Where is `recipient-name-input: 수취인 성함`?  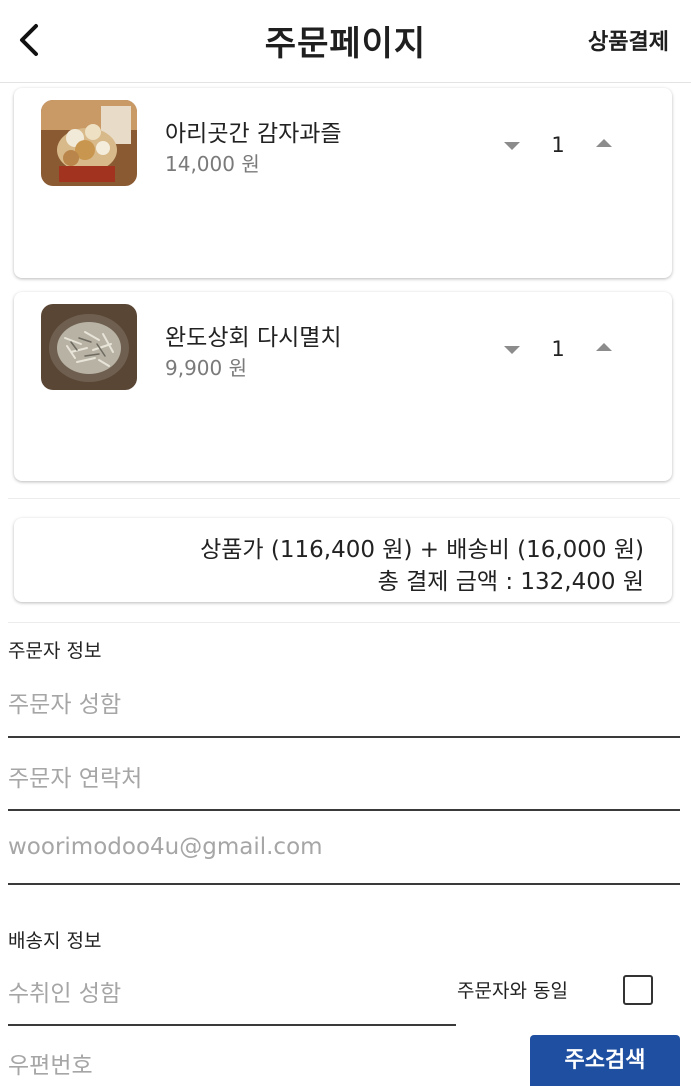
recipient-name-input: 수취인 성함 is located at coordinates (64, 991).